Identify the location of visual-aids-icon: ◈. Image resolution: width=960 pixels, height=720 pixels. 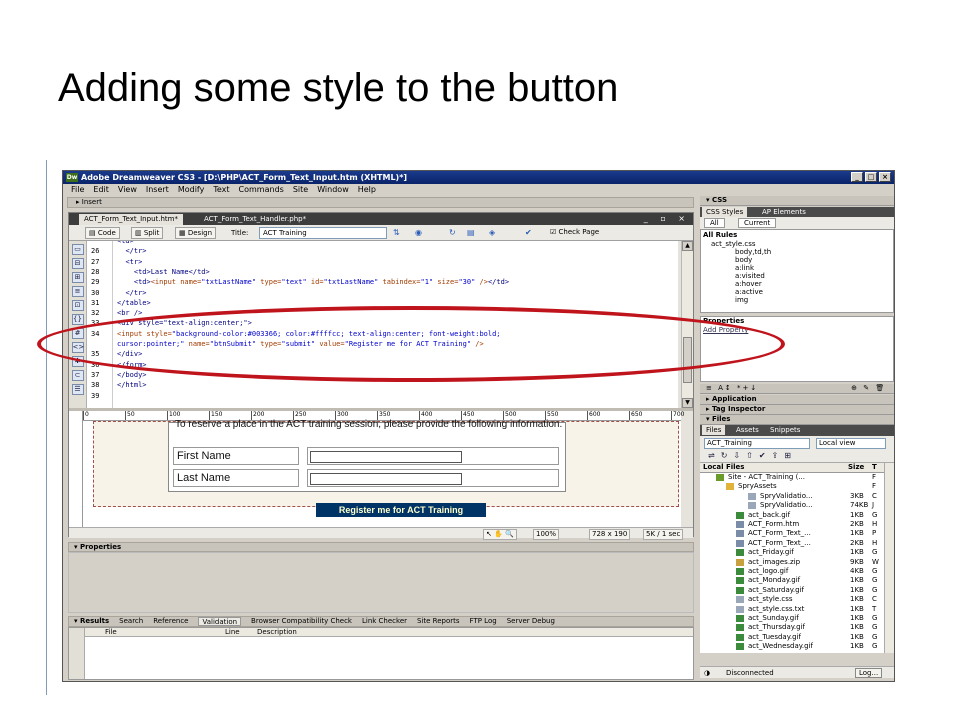
(492, 233).